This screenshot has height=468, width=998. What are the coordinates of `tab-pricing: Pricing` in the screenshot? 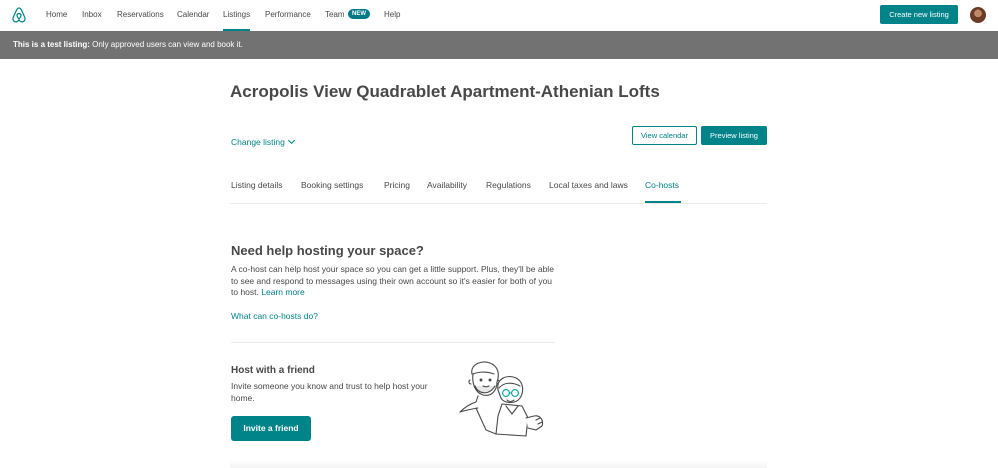 It's located at (397, 185).